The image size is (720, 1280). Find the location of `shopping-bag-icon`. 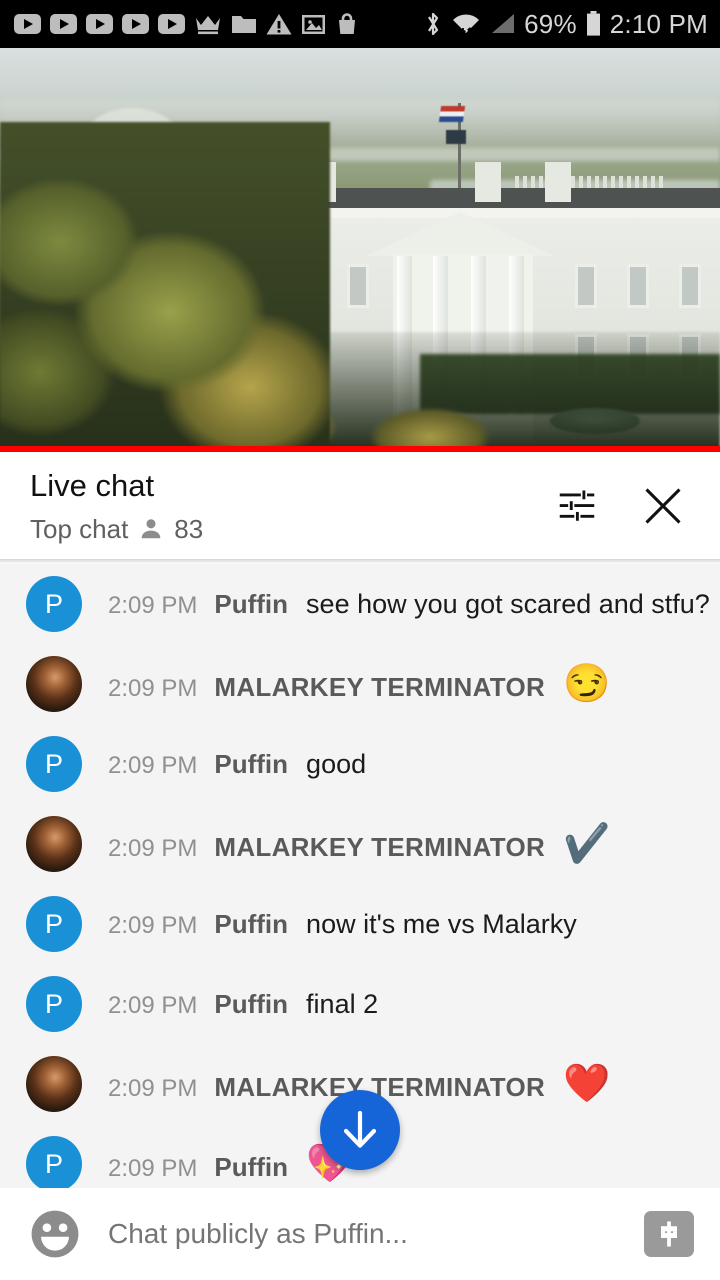

shopping-bag-icon is located at coordinates (347, 23).